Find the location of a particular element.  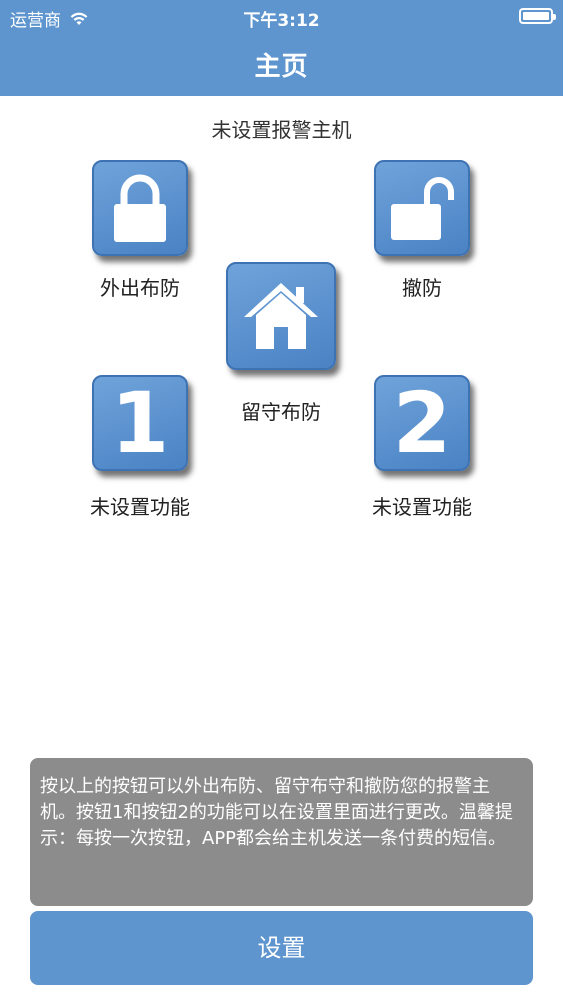

settings-button: 设置 is located at coordinates (281, 948).